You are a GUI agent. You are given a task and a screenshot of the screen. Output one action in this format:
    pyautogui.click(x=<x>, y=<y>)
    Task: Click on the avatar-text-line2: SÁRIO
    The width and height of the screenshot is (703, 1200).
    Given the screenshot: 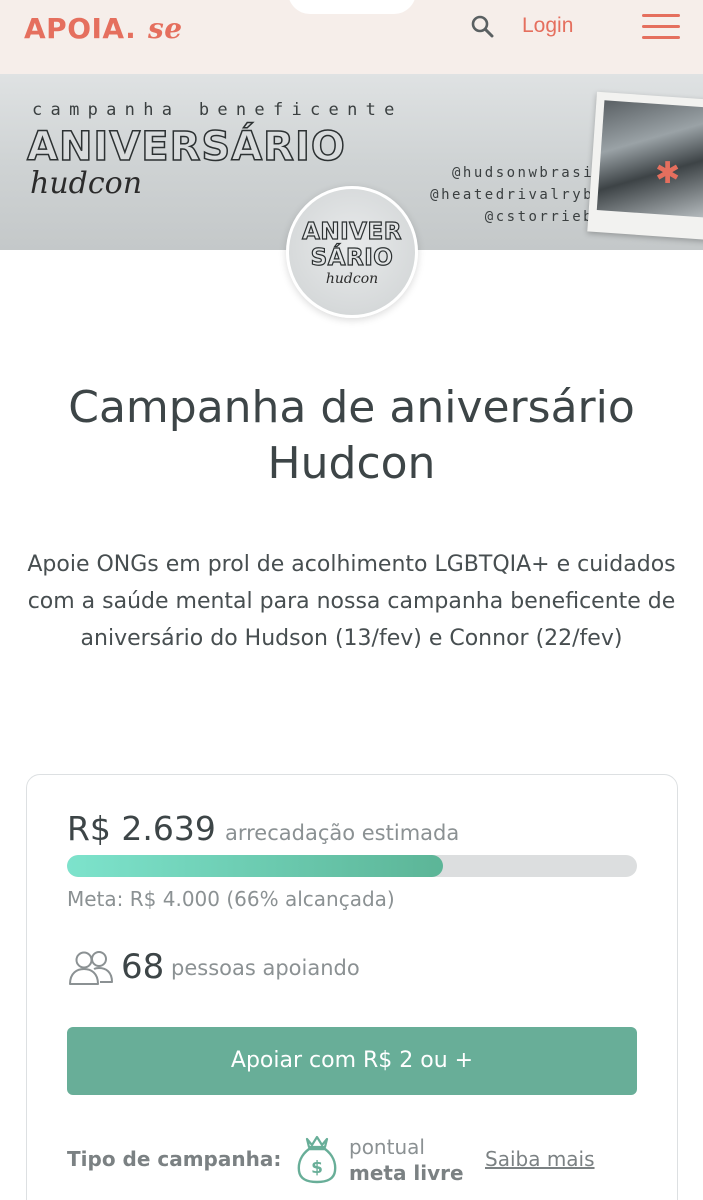 What is the action you would take?
    pyautogui.click(x=352, y=257)
    